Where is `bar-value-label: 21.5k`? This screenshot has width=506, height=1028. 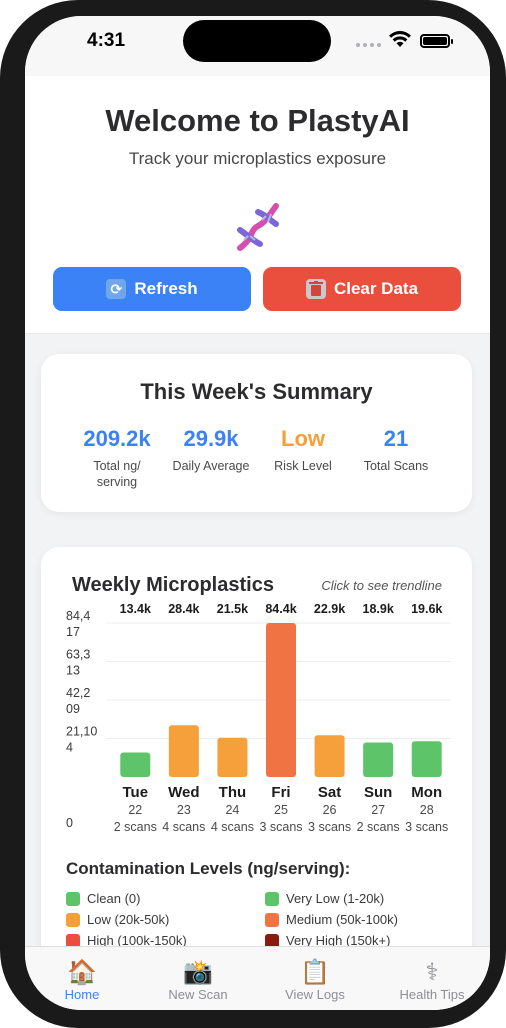 bar-value-label: 21.5k is located at coordinates (232, 609).